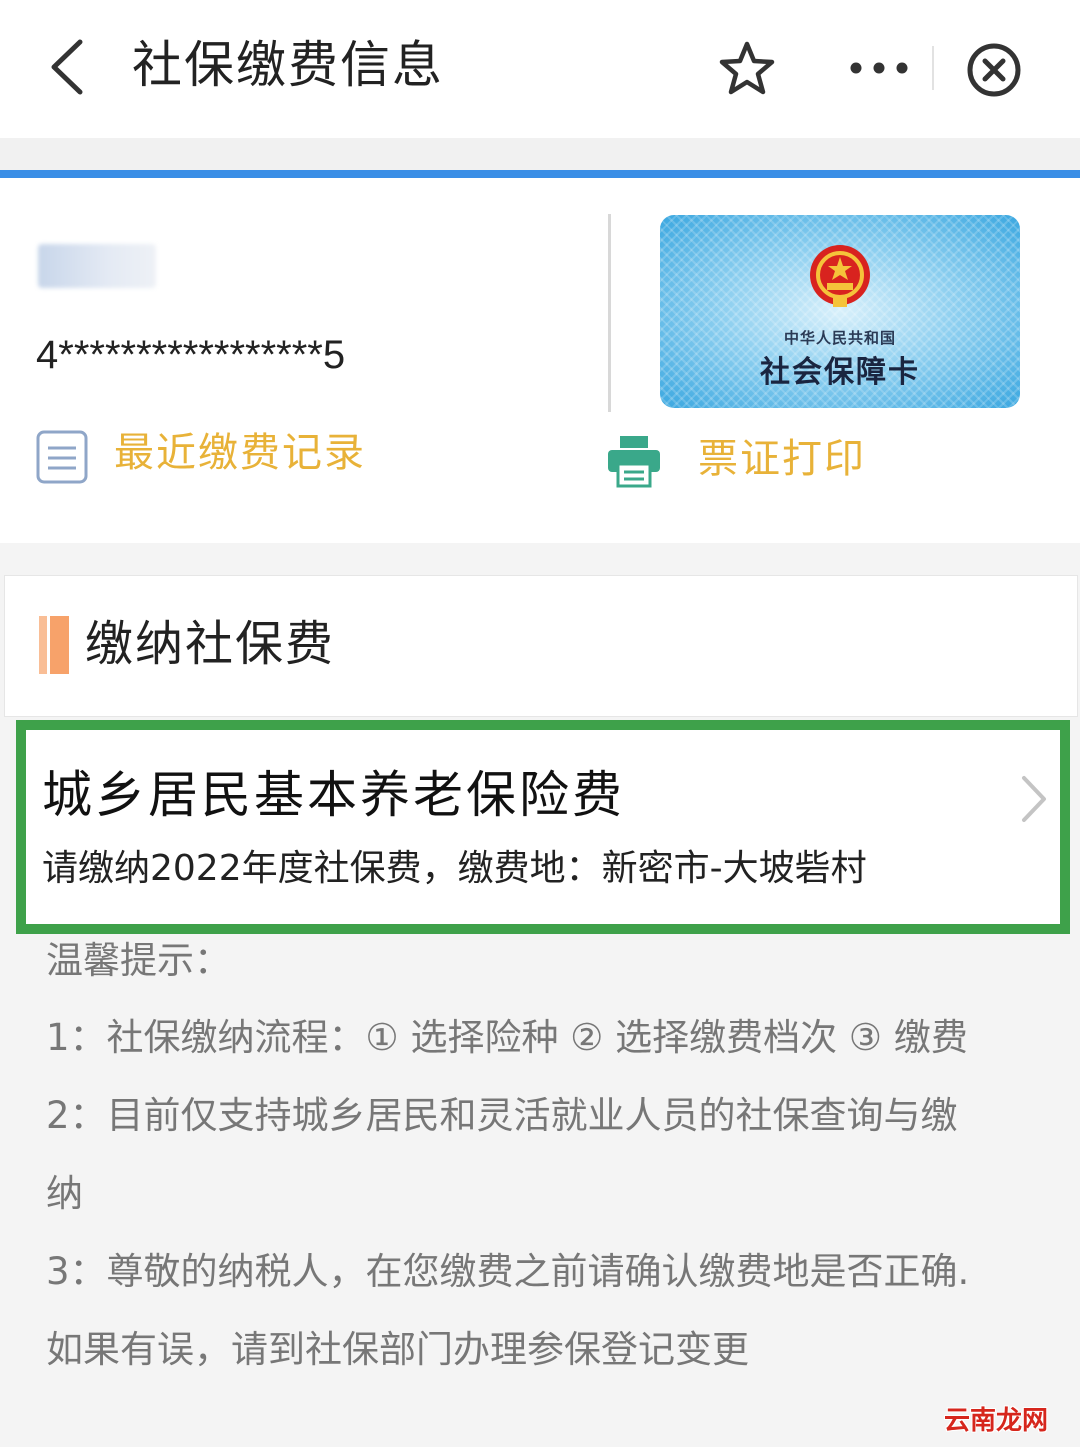 The height and width of the screenshot is (1447, 1080). Describe the element at coordinates (138, 960) in the screenshot. I see `tips-heading: 温馨提示：` at that location.